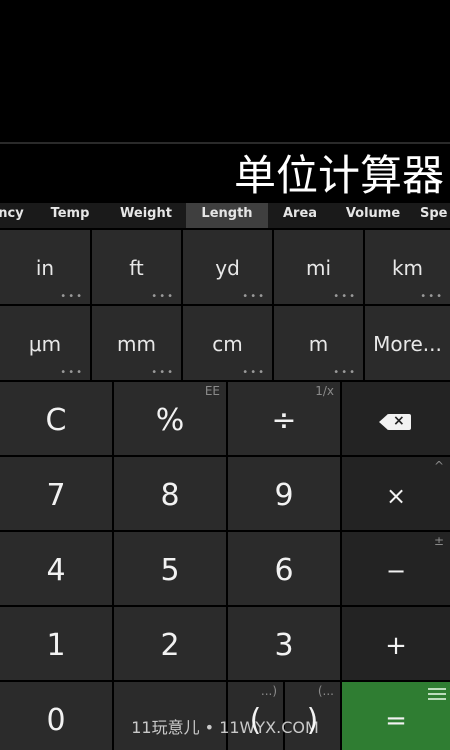  Describe the element at coordinates (437, 694) in the screenshot. I see `menu-icon` at that location.